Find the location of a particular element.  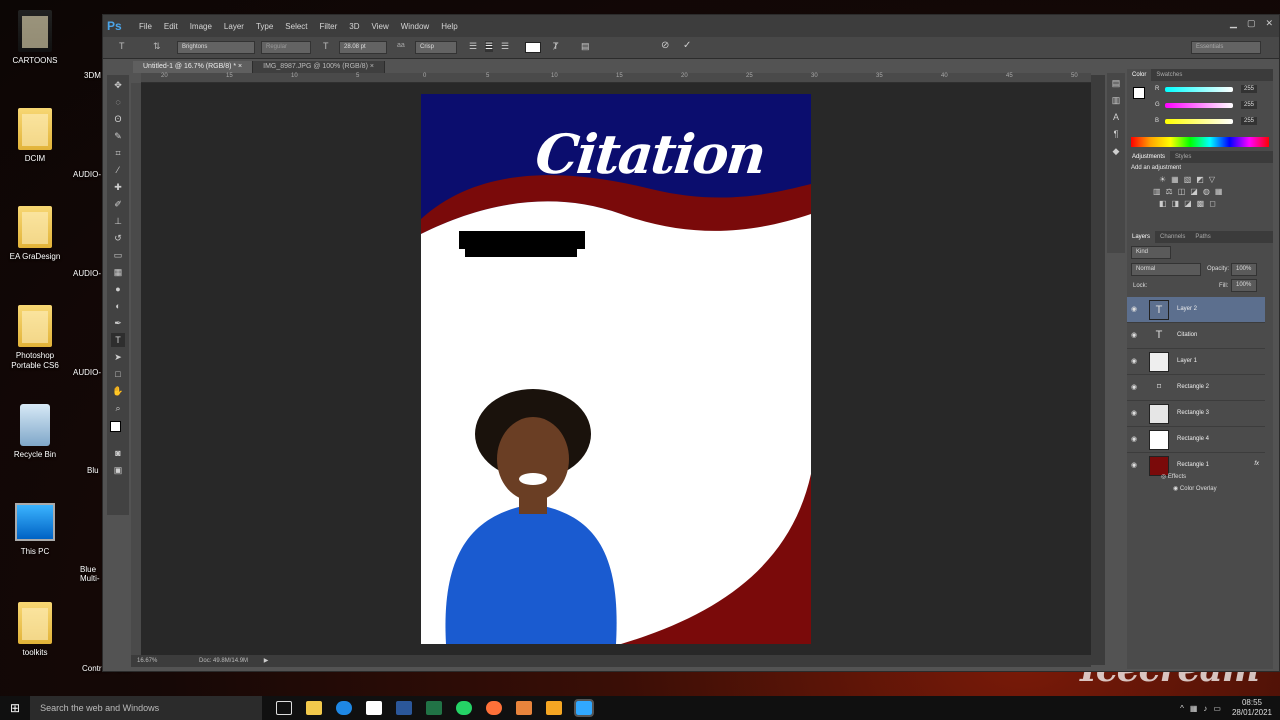

fg-color-swatch is located at coordinates (1139, 93).